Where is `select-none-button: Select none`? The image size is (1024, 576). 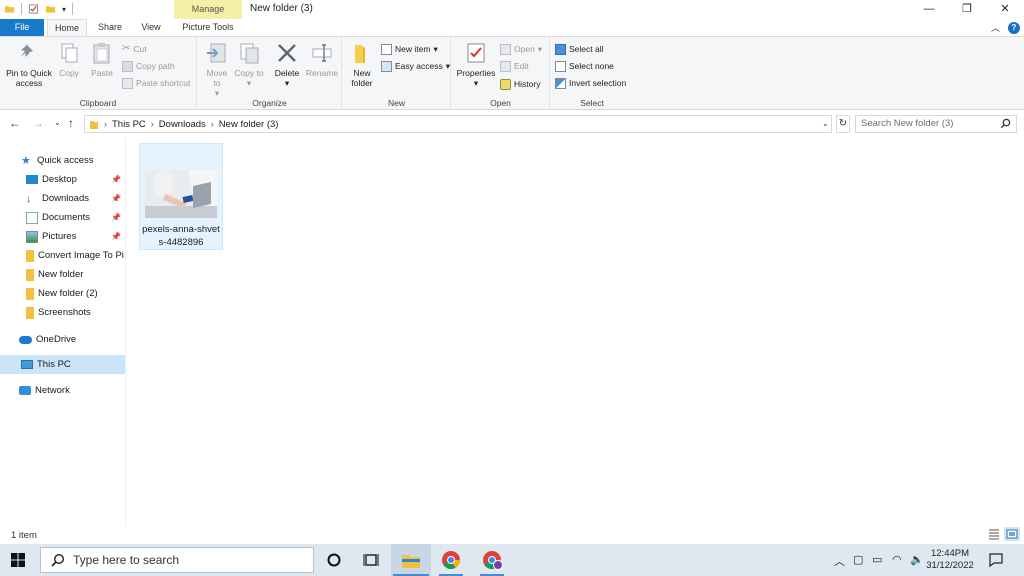 select-none-button: Select none is located at coordinates (584, 66).